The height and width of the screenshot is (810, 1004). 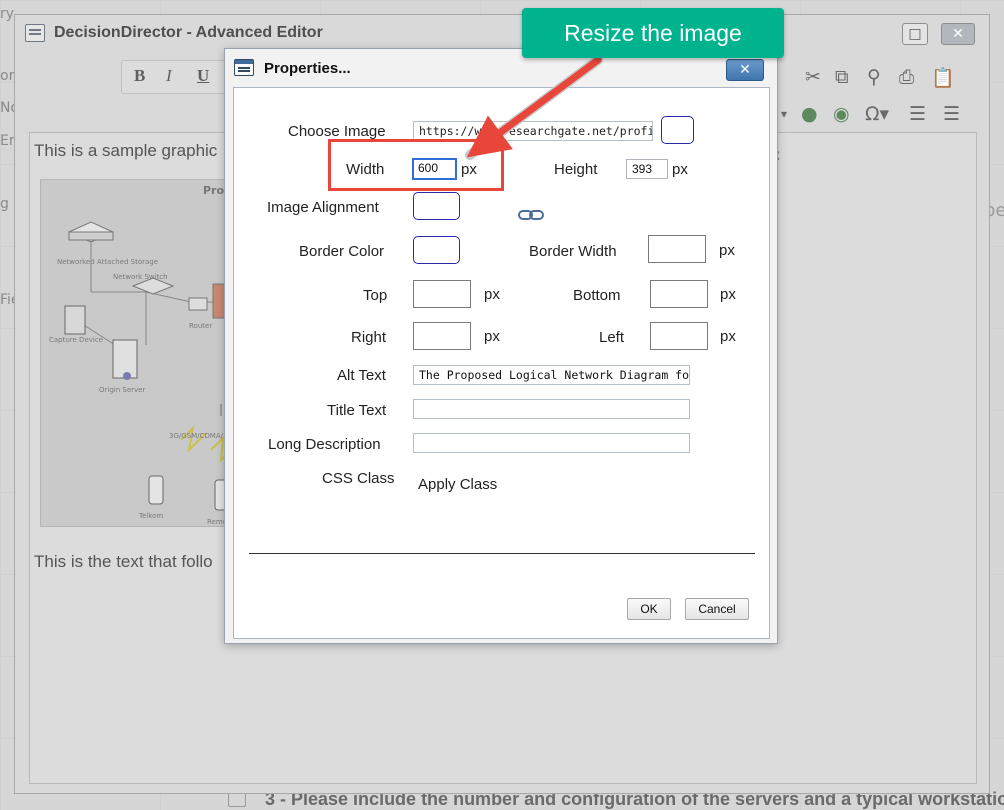 I want to click on image-alignment-picker, so click(x=436, y=206).